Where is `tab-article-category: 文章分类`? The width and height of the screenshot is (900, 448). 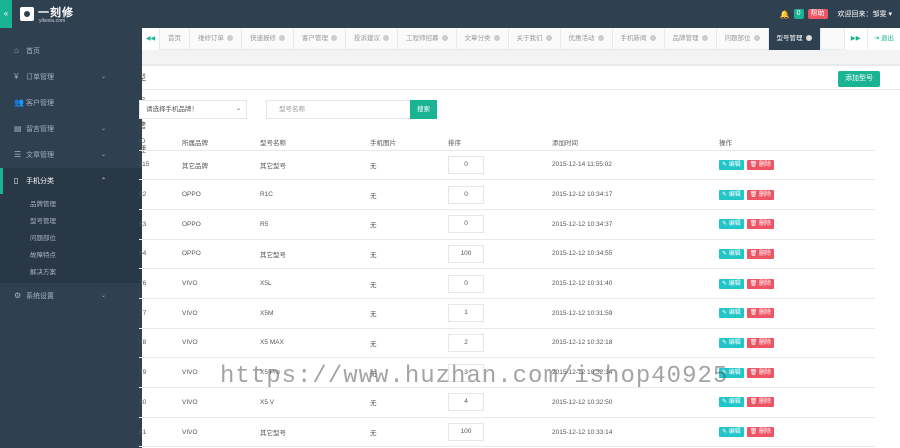
tab-article-category: 文章分类 is located at coordinates (483, 39).